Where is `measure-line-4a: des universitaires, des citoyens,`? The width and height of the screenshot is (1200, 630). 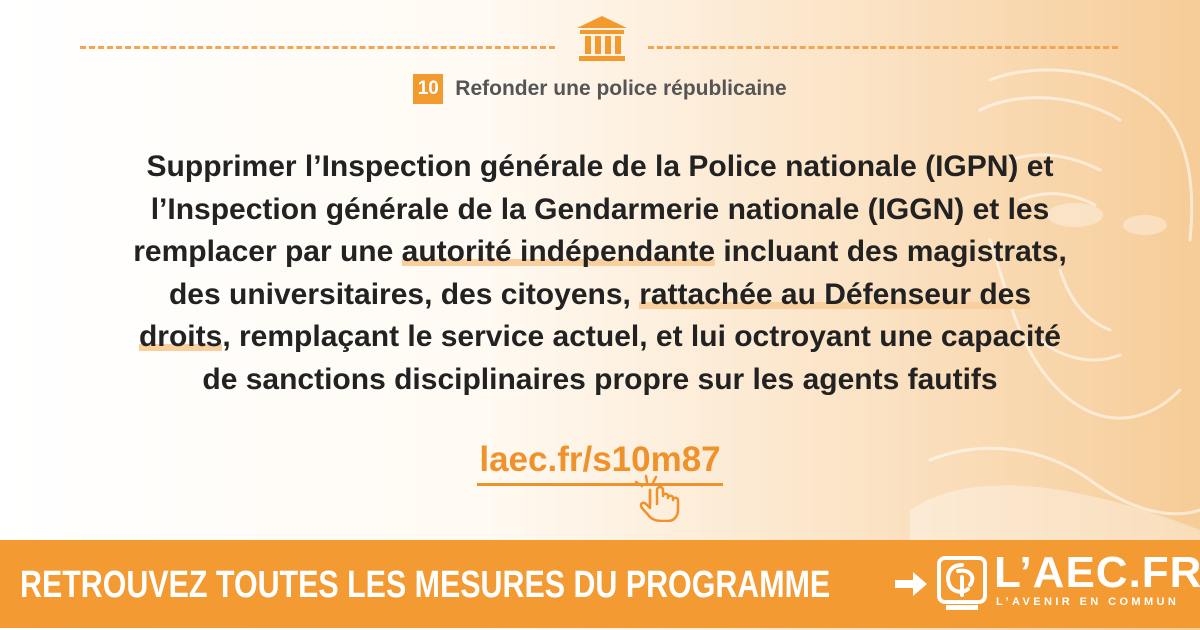
measure-line-4a: des universitaires, des citoyens, is located at coordinates (404, 294).